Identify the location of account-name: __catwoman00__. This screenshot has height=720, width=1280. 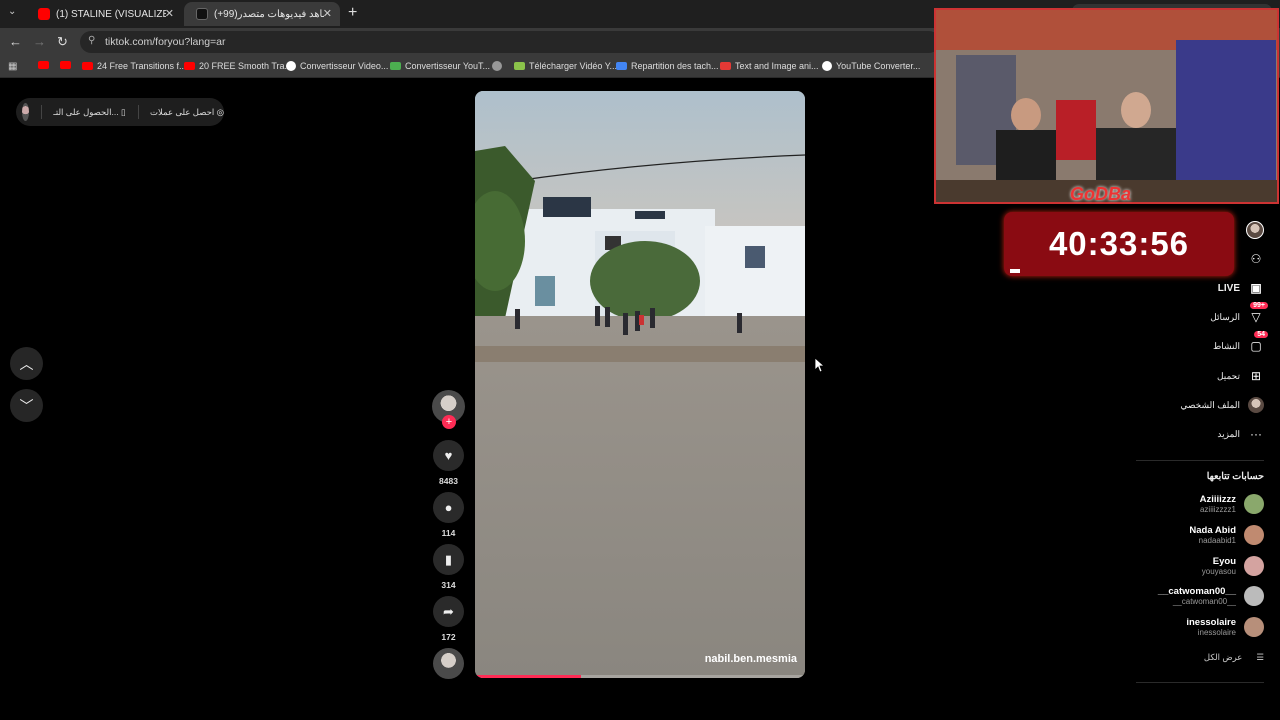
(1196, 591).